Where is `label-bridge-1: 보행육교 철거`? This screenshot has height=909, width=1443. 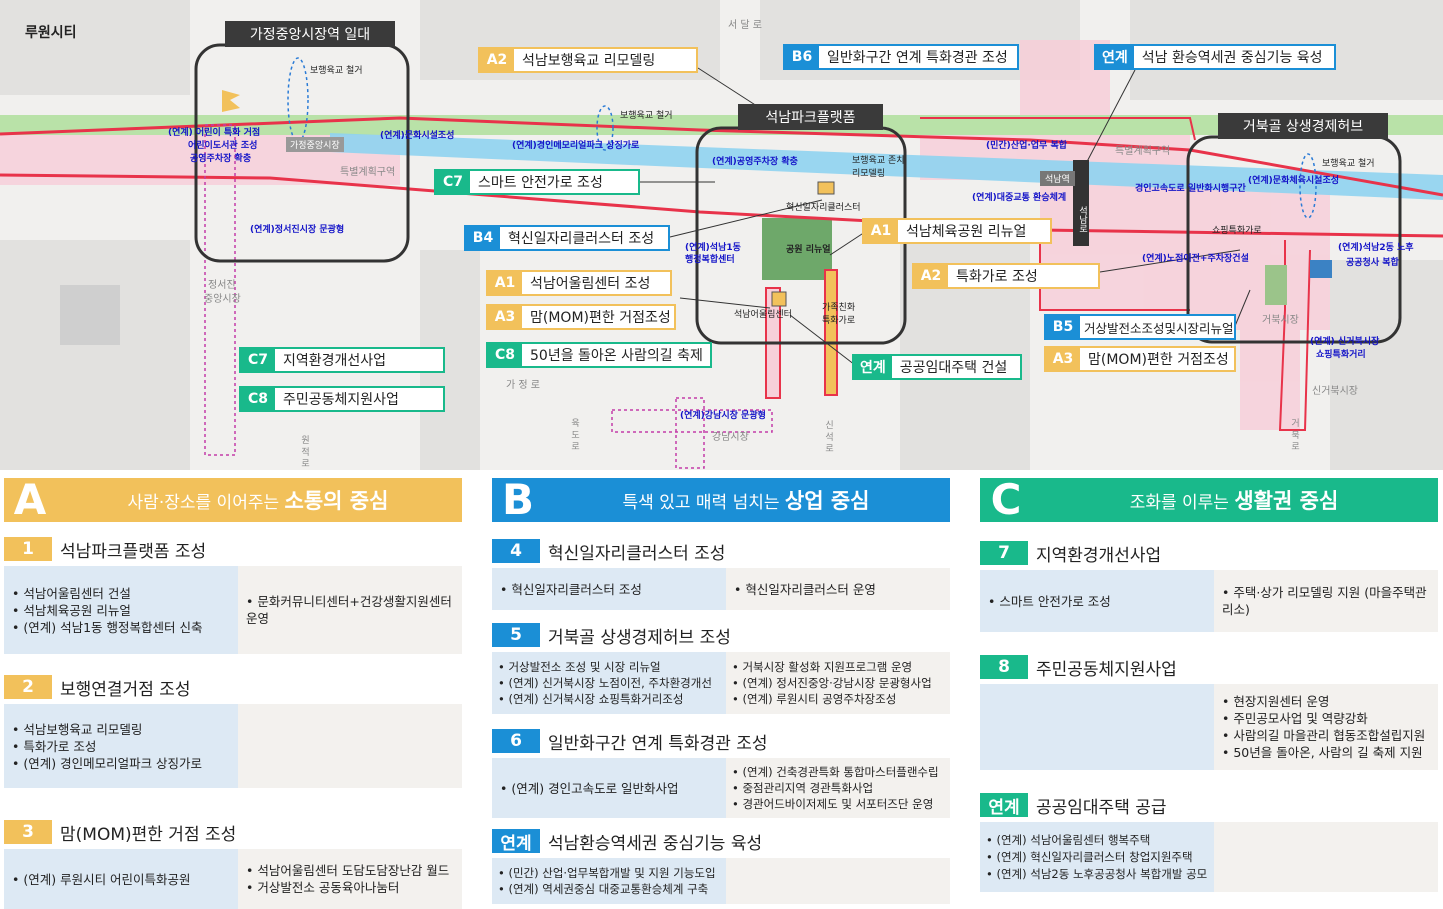 label-bridge-1: 보행육교 철거 is located at coordinates (336, 71).